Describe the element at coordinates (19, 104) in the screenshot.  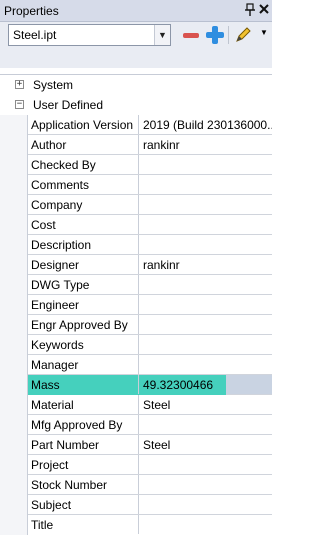
I see `collapse-icon: −` at that location.